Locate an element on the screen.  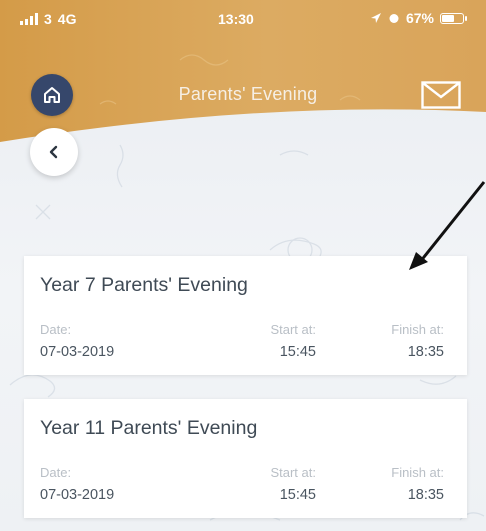
mail-button is located at coordinates (441, 95).